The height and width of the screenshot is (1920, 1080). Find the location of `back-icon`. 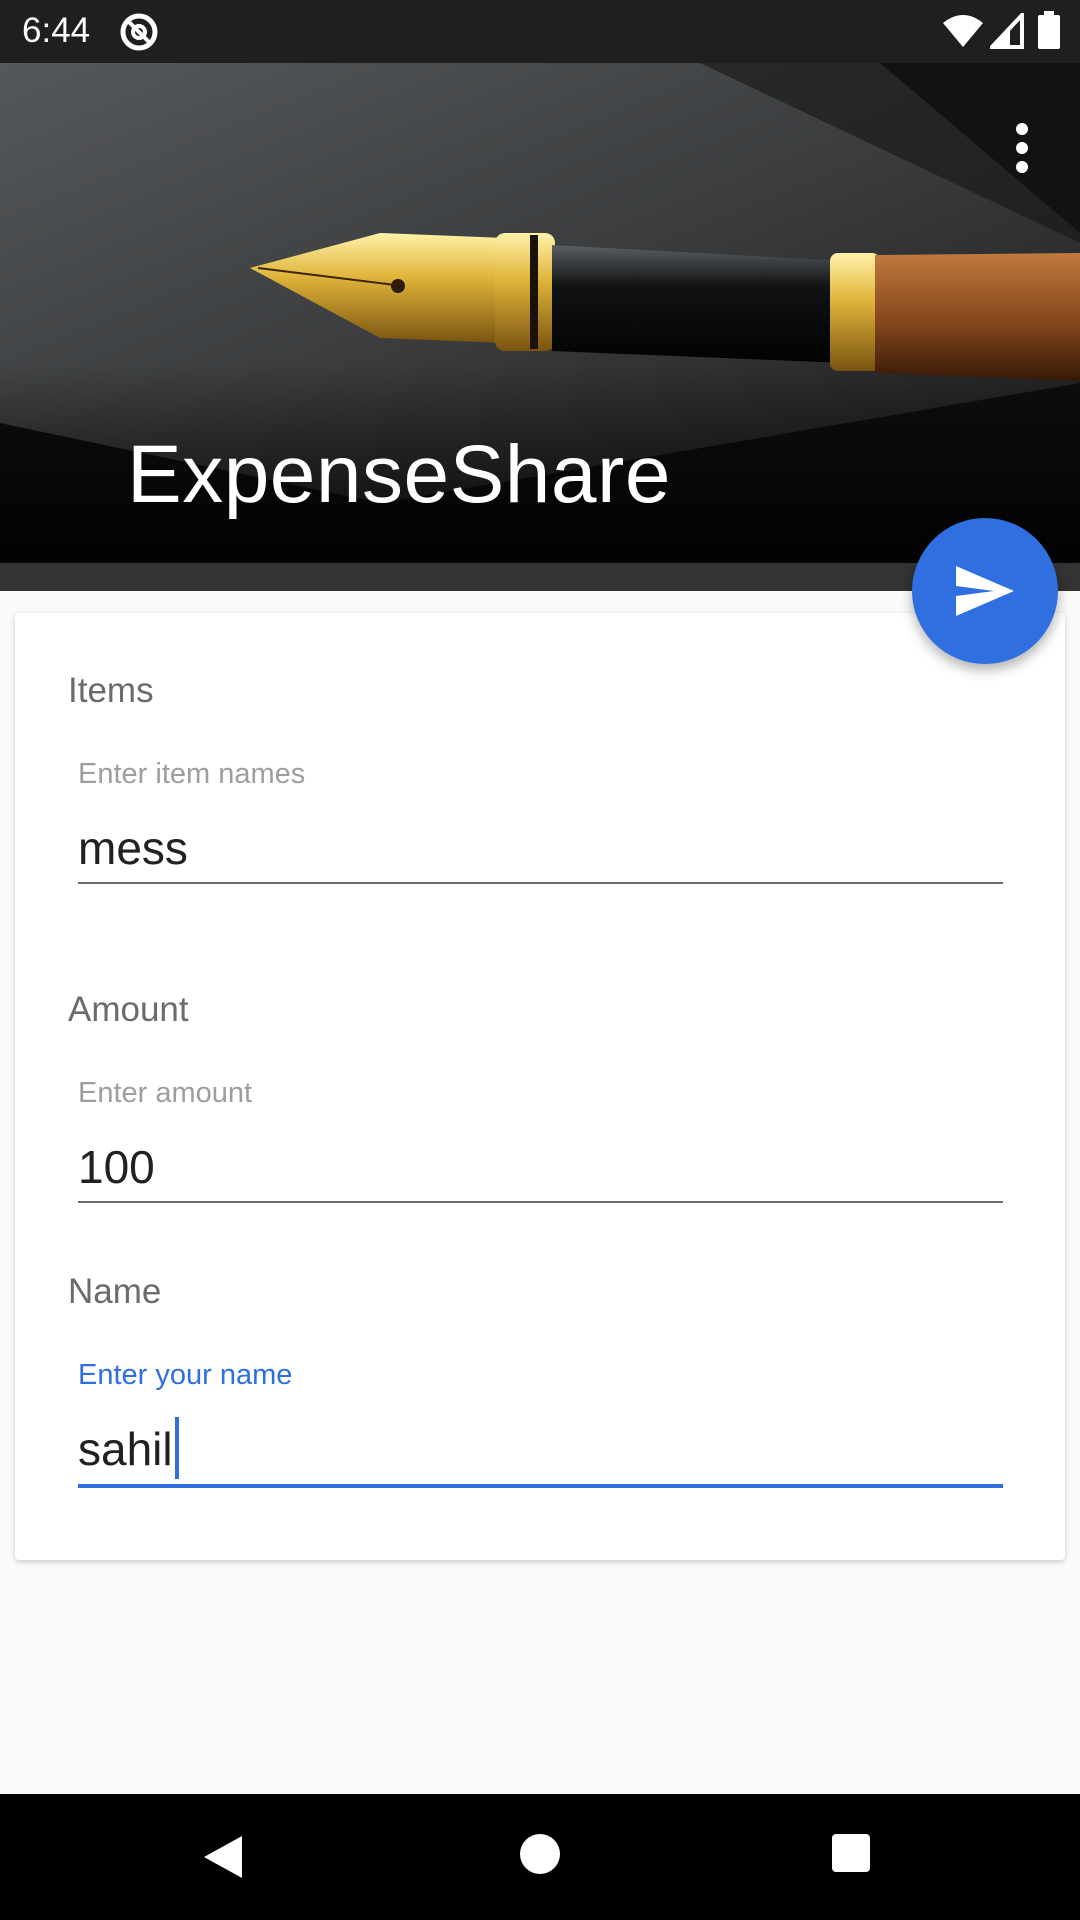

back-icon is located at coordinates (223, 1857).